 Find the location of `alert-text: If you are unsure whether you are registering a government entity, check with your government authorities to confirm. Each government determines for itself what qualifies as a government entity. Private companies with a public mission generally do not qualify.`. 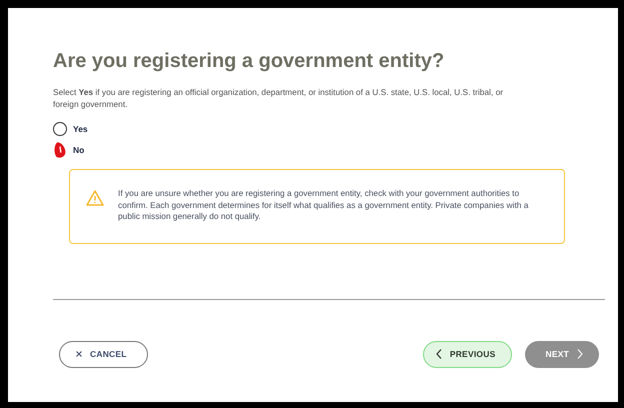

alert-text: If you are unsure whether you are registering a government entity, check with your government authorities to confirm. Each government determines for itself what qualifies as a government entity. Private companies with a public mission generally do not qualify. is located at coordinates (324, 205).